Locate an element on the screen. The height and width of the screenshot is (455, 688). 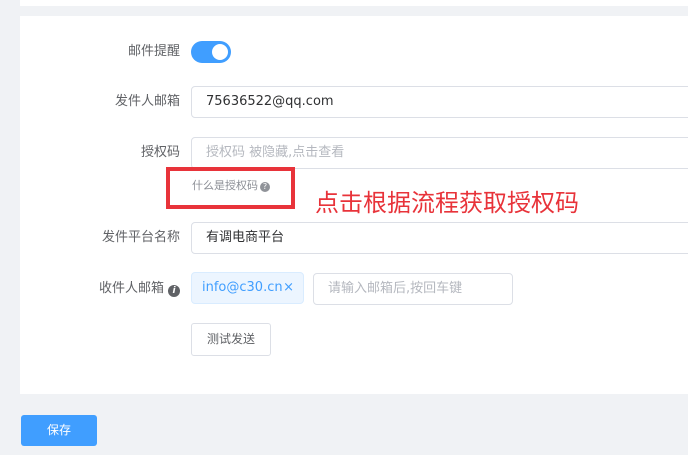
switch-knob is located at coordinates (220, 52).